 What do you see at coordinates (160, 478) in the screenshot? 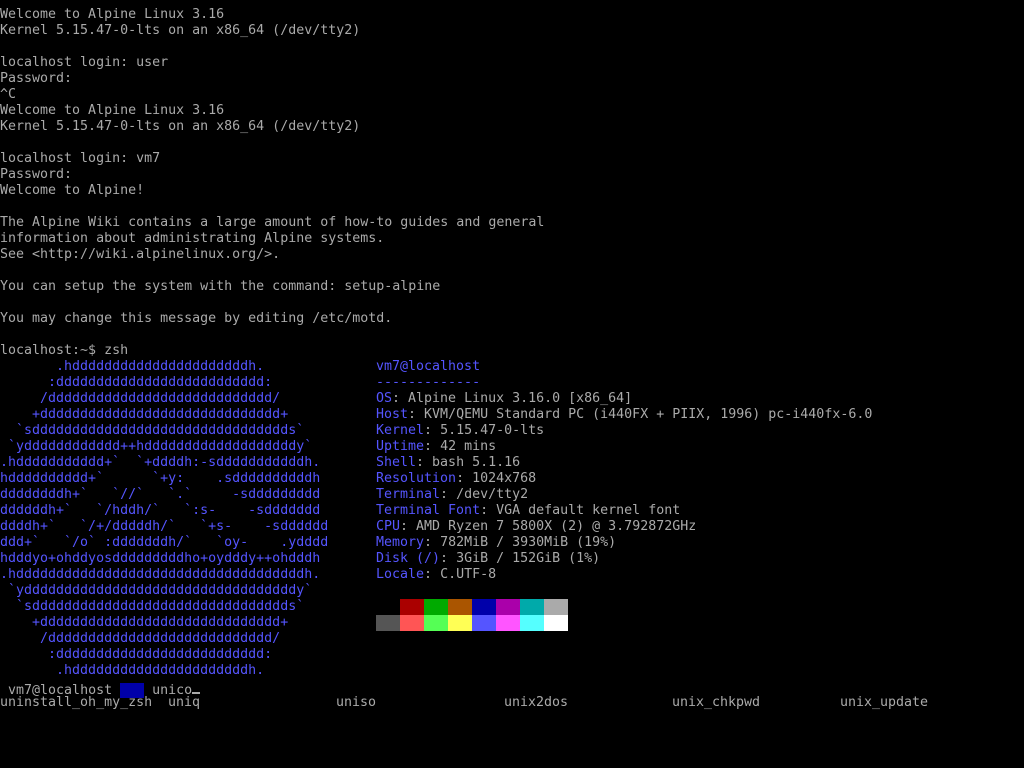
I see `alpine-logo-line: hdddddddddd+` `+y: .sddddddddddh` at bounding box center [160, 478].